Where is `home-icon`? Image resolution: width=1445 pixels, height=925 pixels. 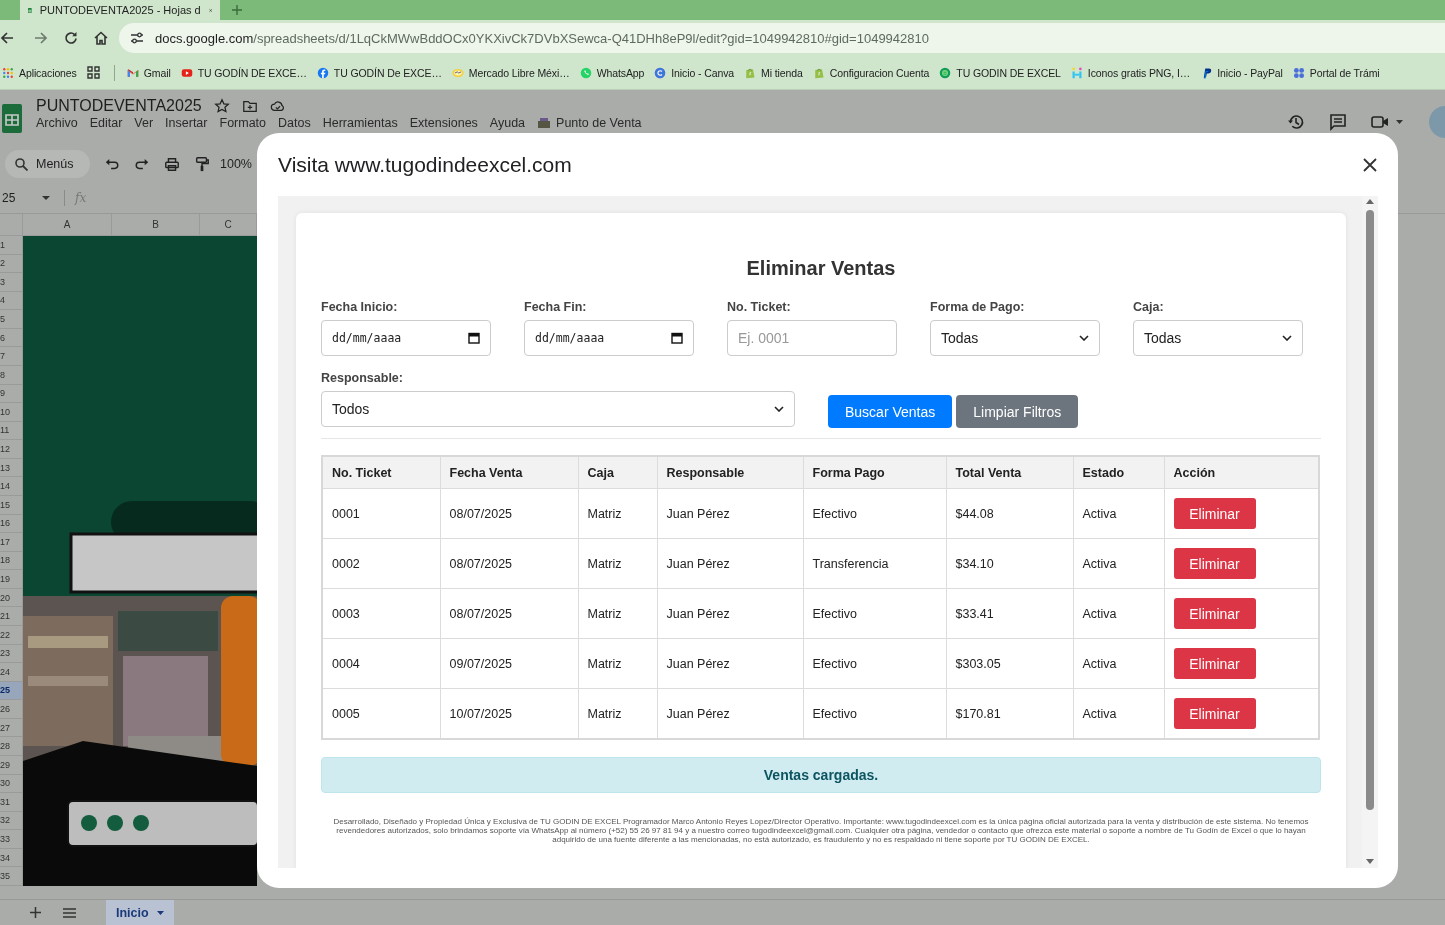 home-icon is located at coordinates (101, 38).